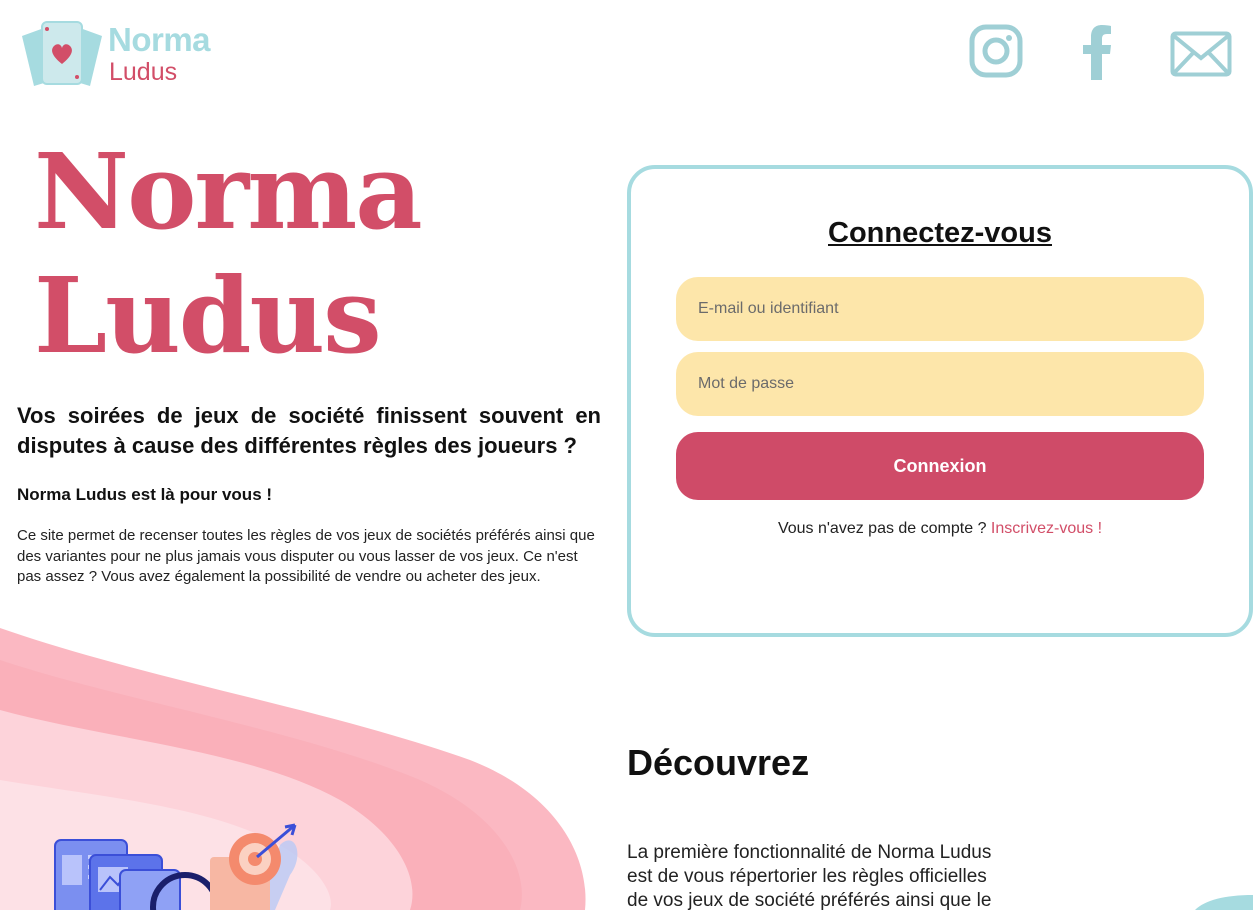 This screenshot has height=910, width=1253. Describe the element at coordinates (159, 39) in the screenshot. I see `logo-title: Norma` at that location.